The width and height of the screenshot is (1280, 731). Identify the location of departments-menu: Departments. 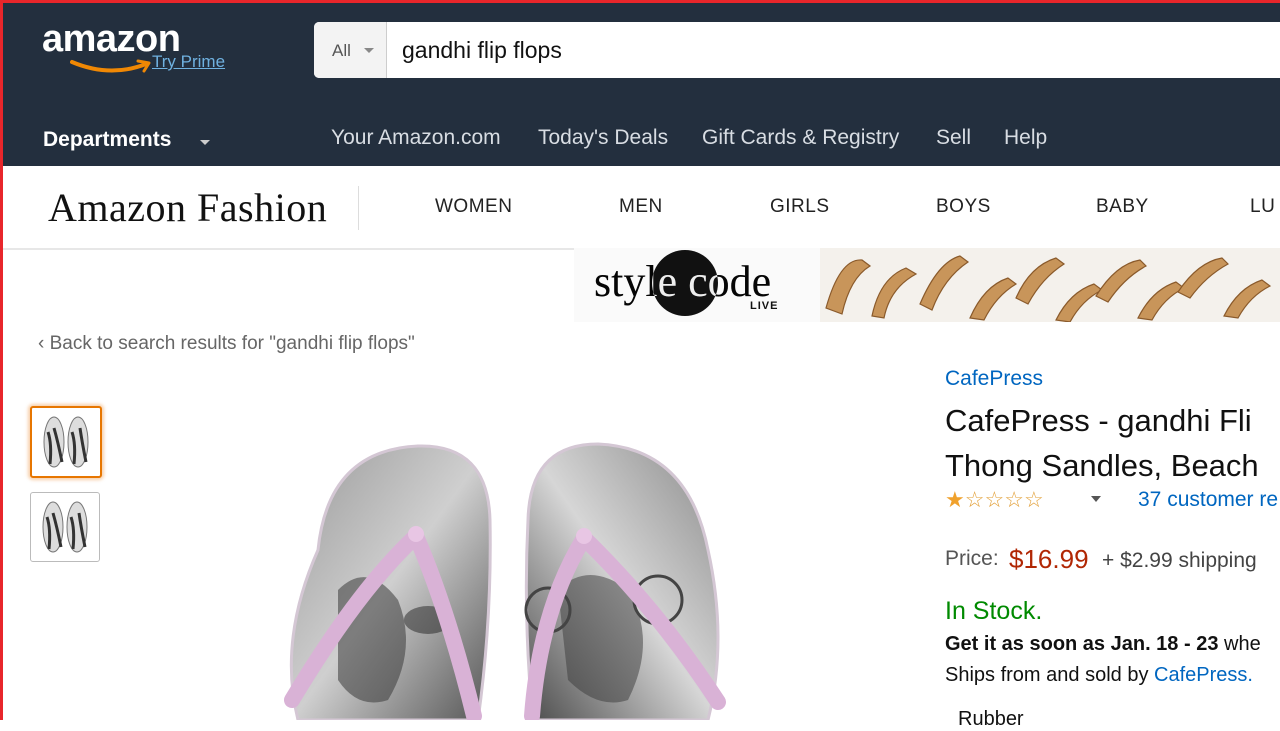
(107, 140).